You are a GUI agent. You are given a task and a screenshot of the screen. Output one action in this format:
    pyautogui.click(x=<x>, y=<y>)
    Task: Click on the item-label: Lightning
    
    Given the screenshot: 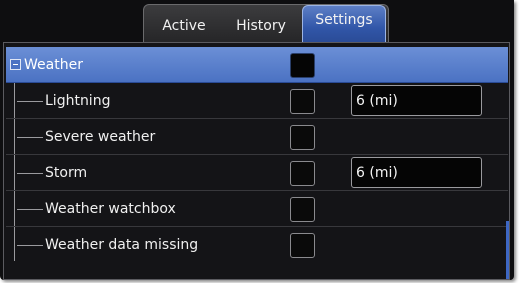 What is the action you would take?
    pyautogui.click(x=78, y=101)
    